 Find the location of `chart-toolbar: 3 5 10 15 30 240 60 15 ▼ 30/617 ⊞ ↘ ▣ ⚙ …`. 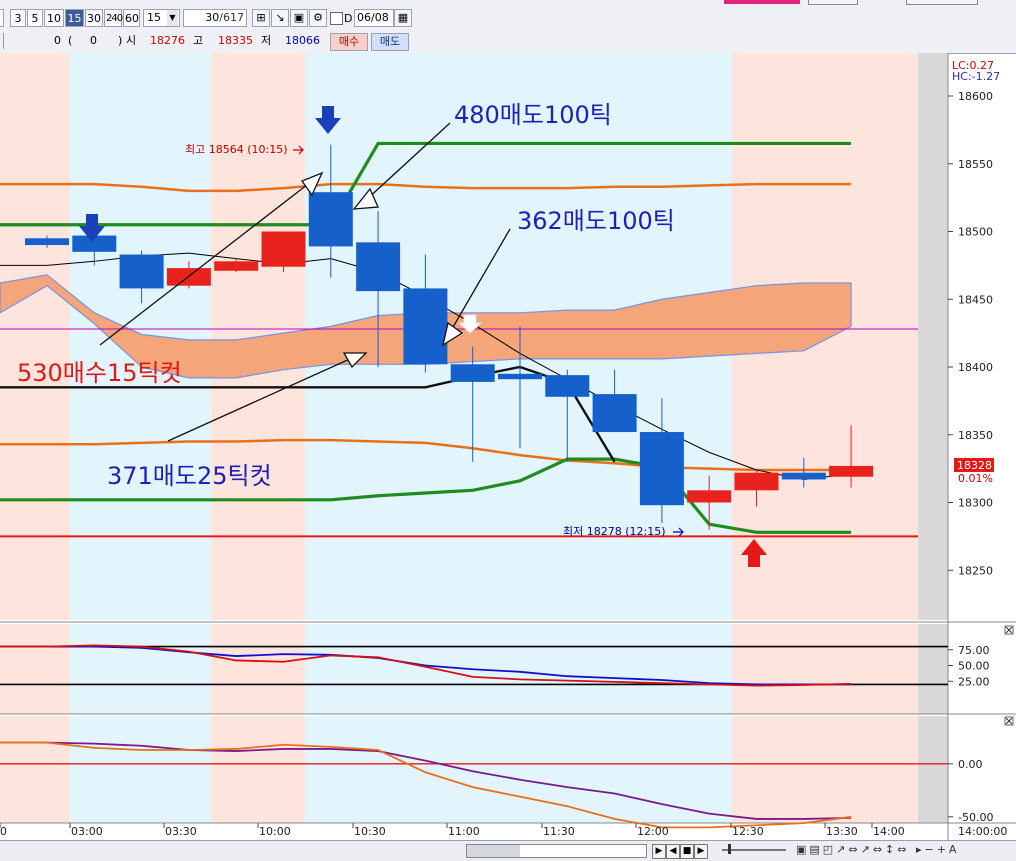

chart-toolbar: 3 5 10 15 30 240 60 15 ▼ 30/617 ⊞ ↘ ▣ ⚙ … is located at coordinates (508, 16).